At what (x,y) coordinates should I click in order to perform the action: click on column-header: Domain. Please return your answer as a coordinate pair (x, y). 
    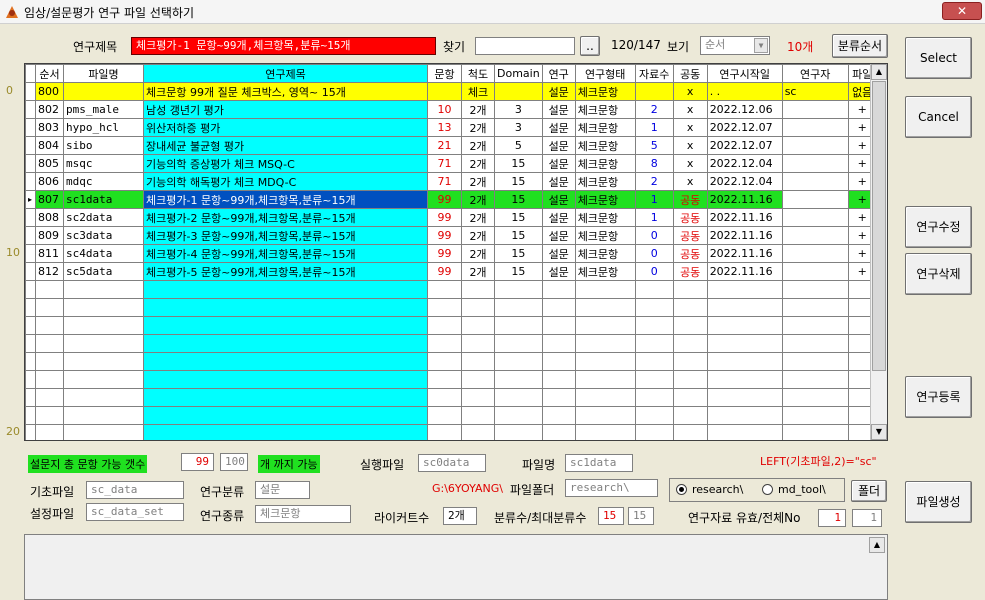
    Looking at the image, I should click on (518, 73).